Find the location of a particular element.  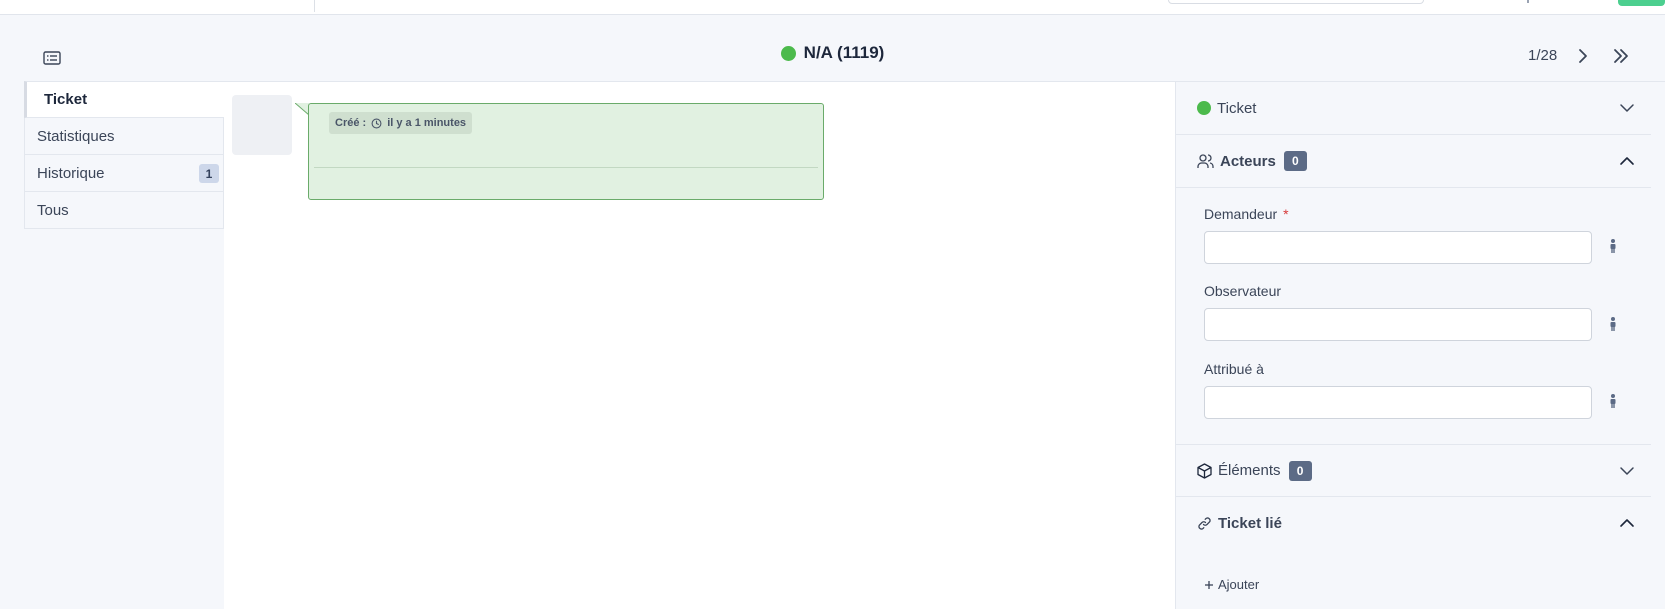

section-ticket-label: Ticket is located at coordinates (1237, 108).